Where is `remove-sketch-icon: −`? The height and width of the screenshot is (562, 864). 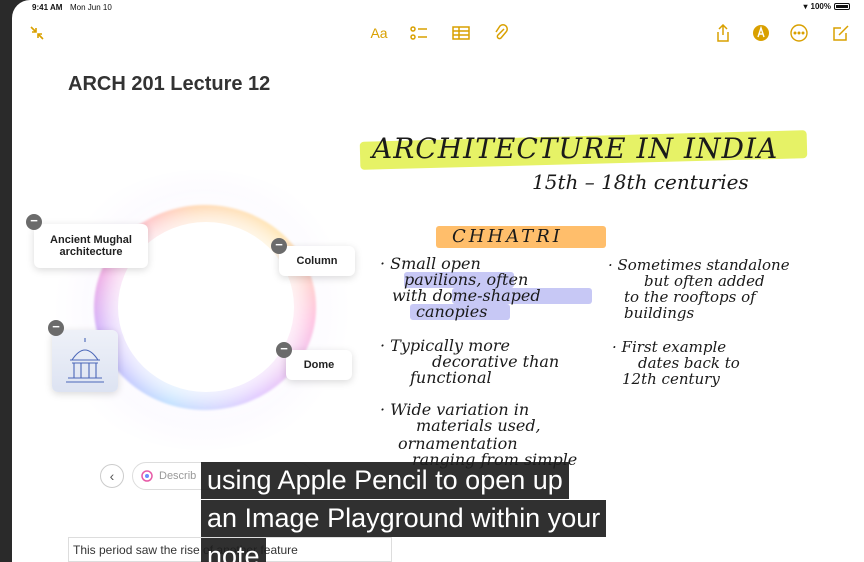
remove-sketch-icon: − is located at coordinates (56, 328).